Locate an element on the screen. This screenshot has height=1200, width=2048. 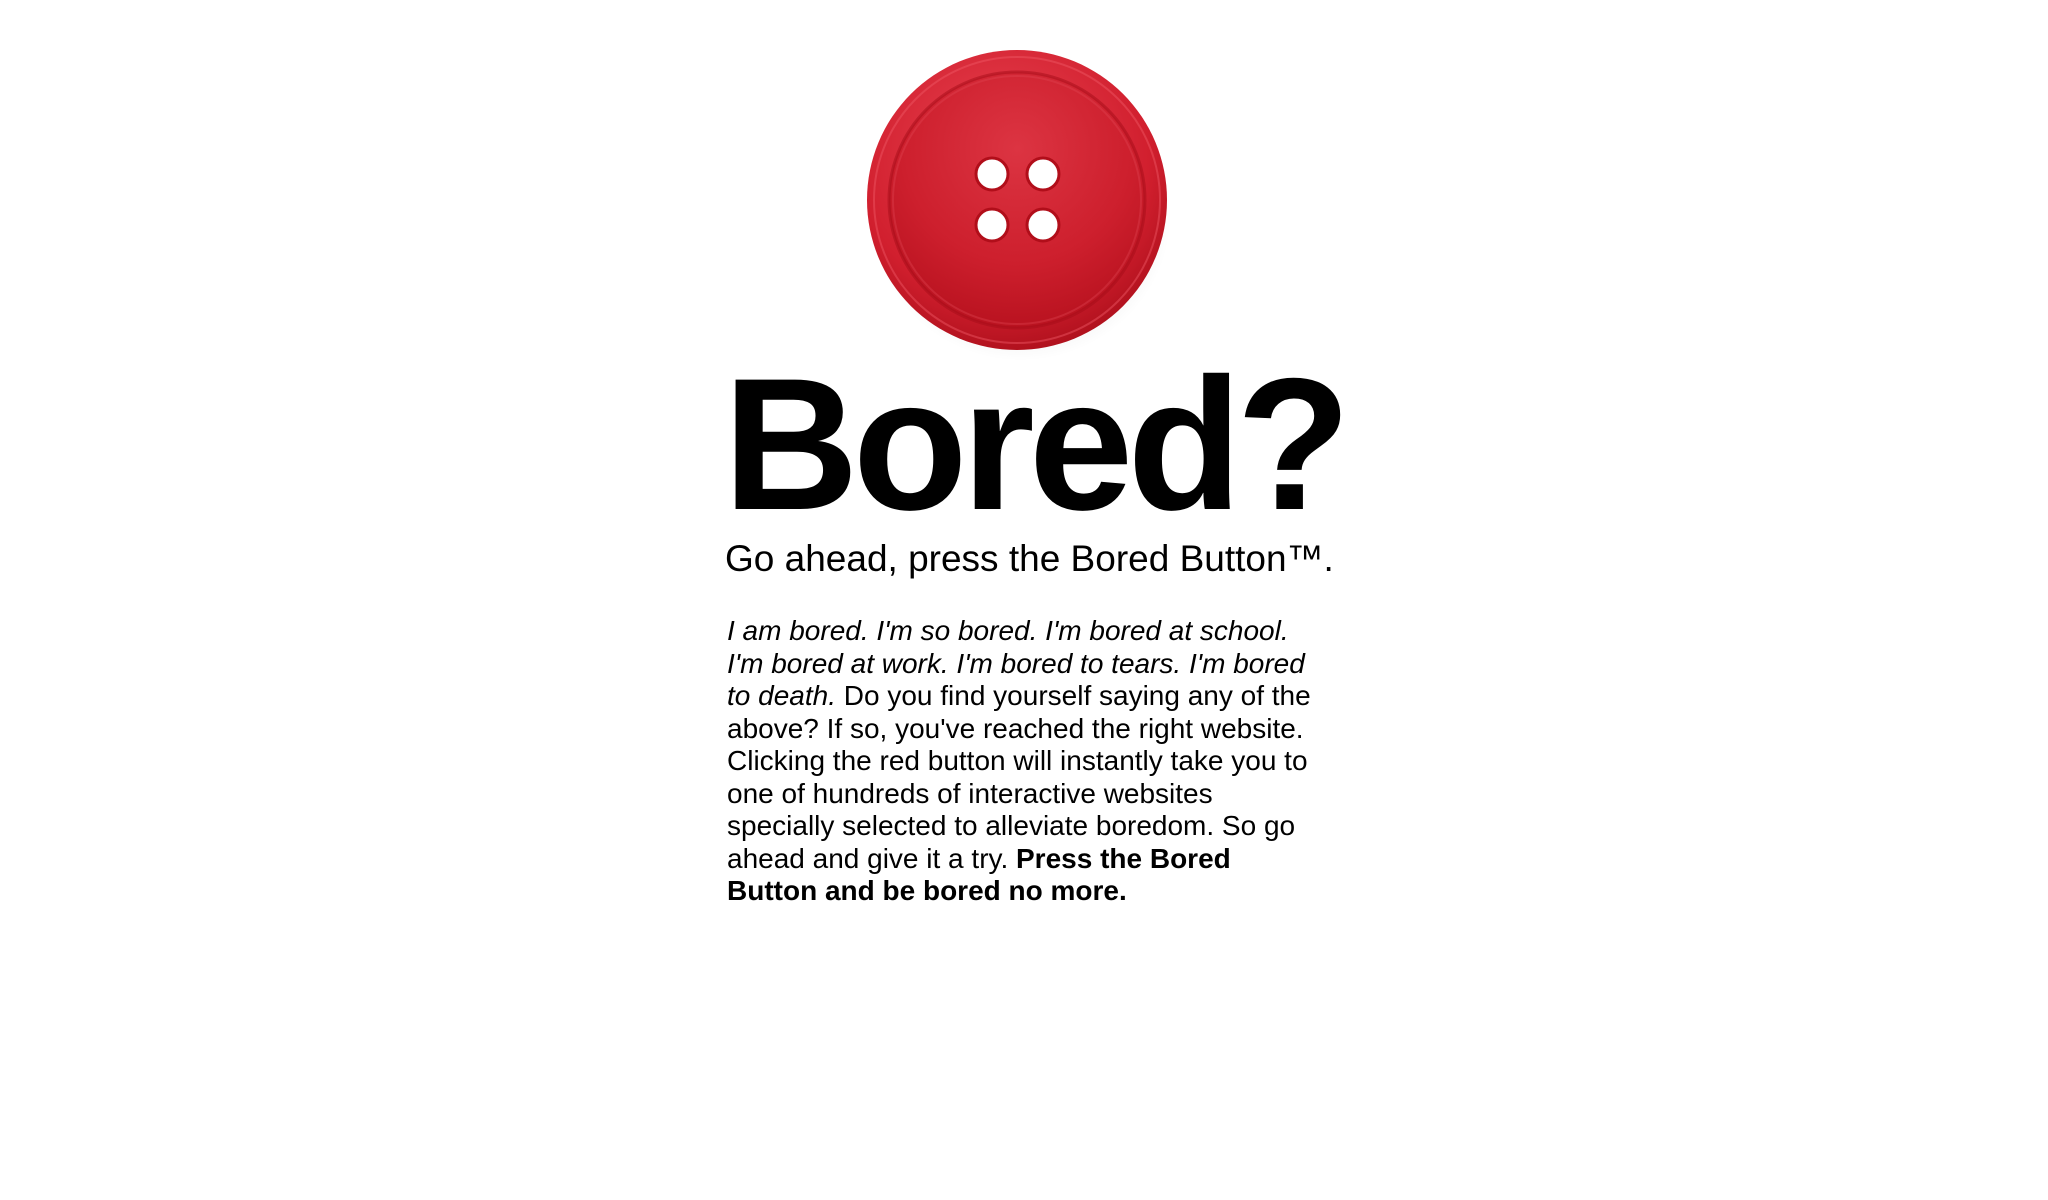
tagline: Go ahead, press the Bored Button™. is located at coordinates (1029, 558).